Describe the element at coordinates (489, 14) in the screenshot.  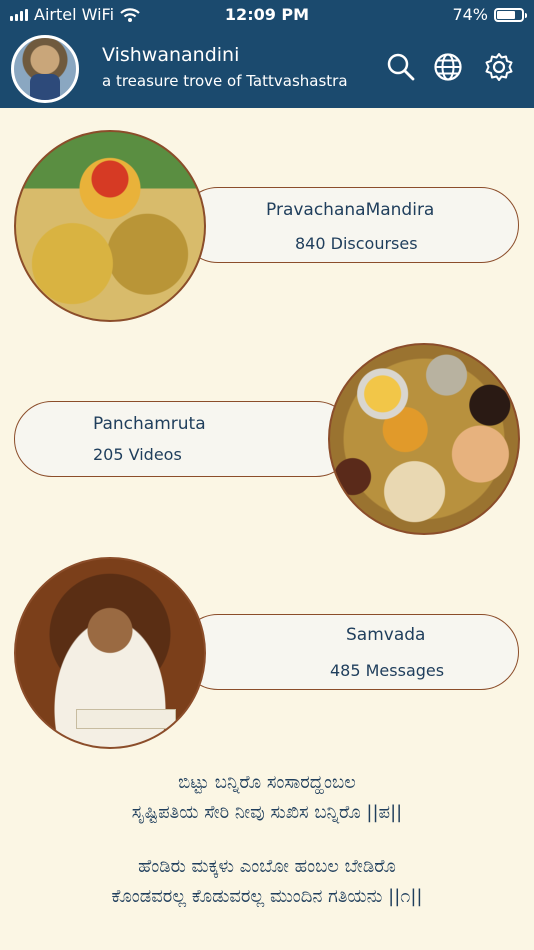
I see `battery-info: 74%` at that location.